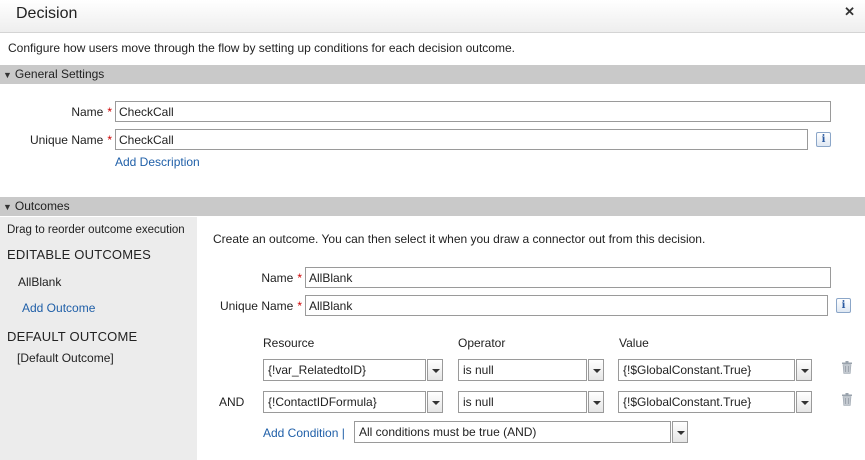  I want to click on outcomes-title: Outcomes, so click(42, 206).